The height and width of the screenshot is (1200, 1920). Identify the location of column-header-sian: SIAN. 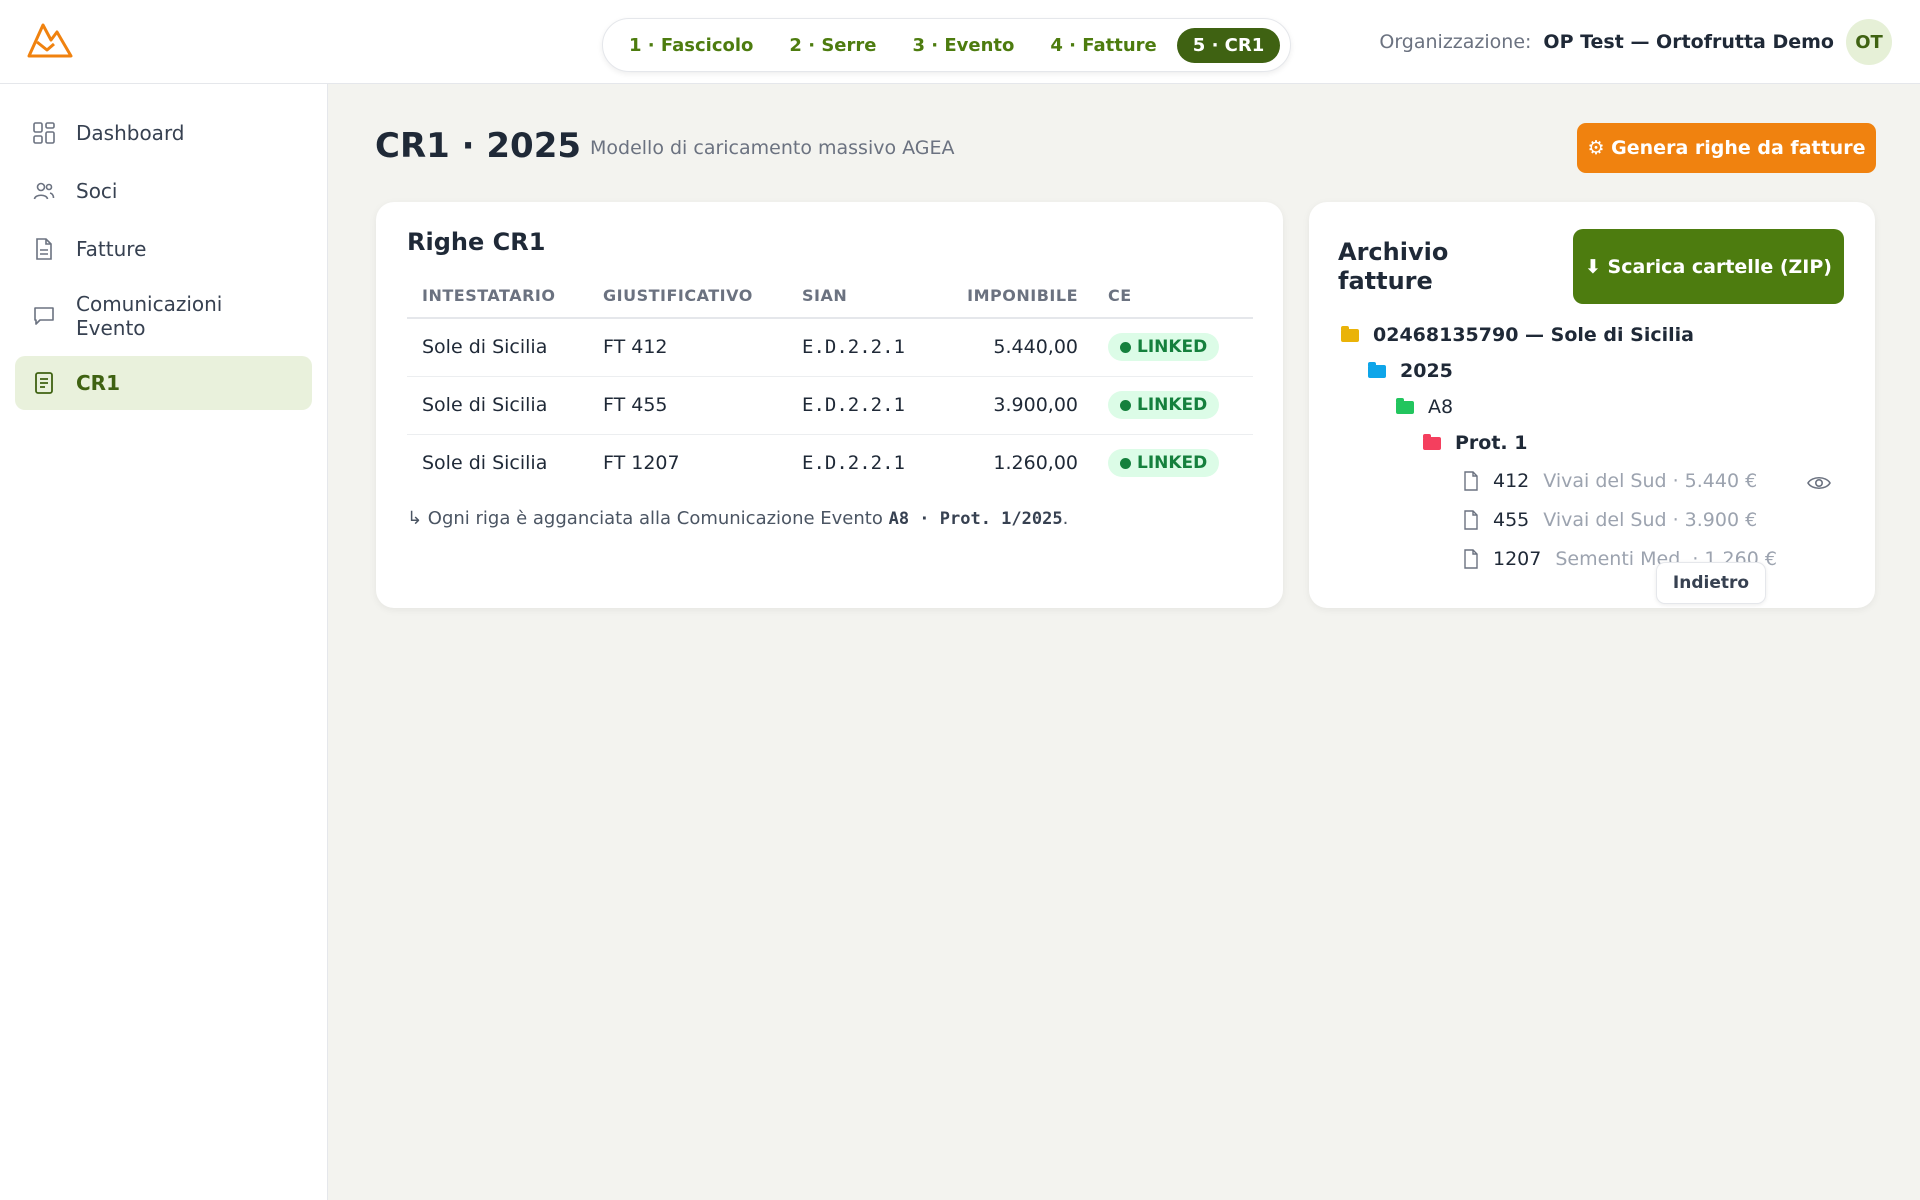
(857, 296).